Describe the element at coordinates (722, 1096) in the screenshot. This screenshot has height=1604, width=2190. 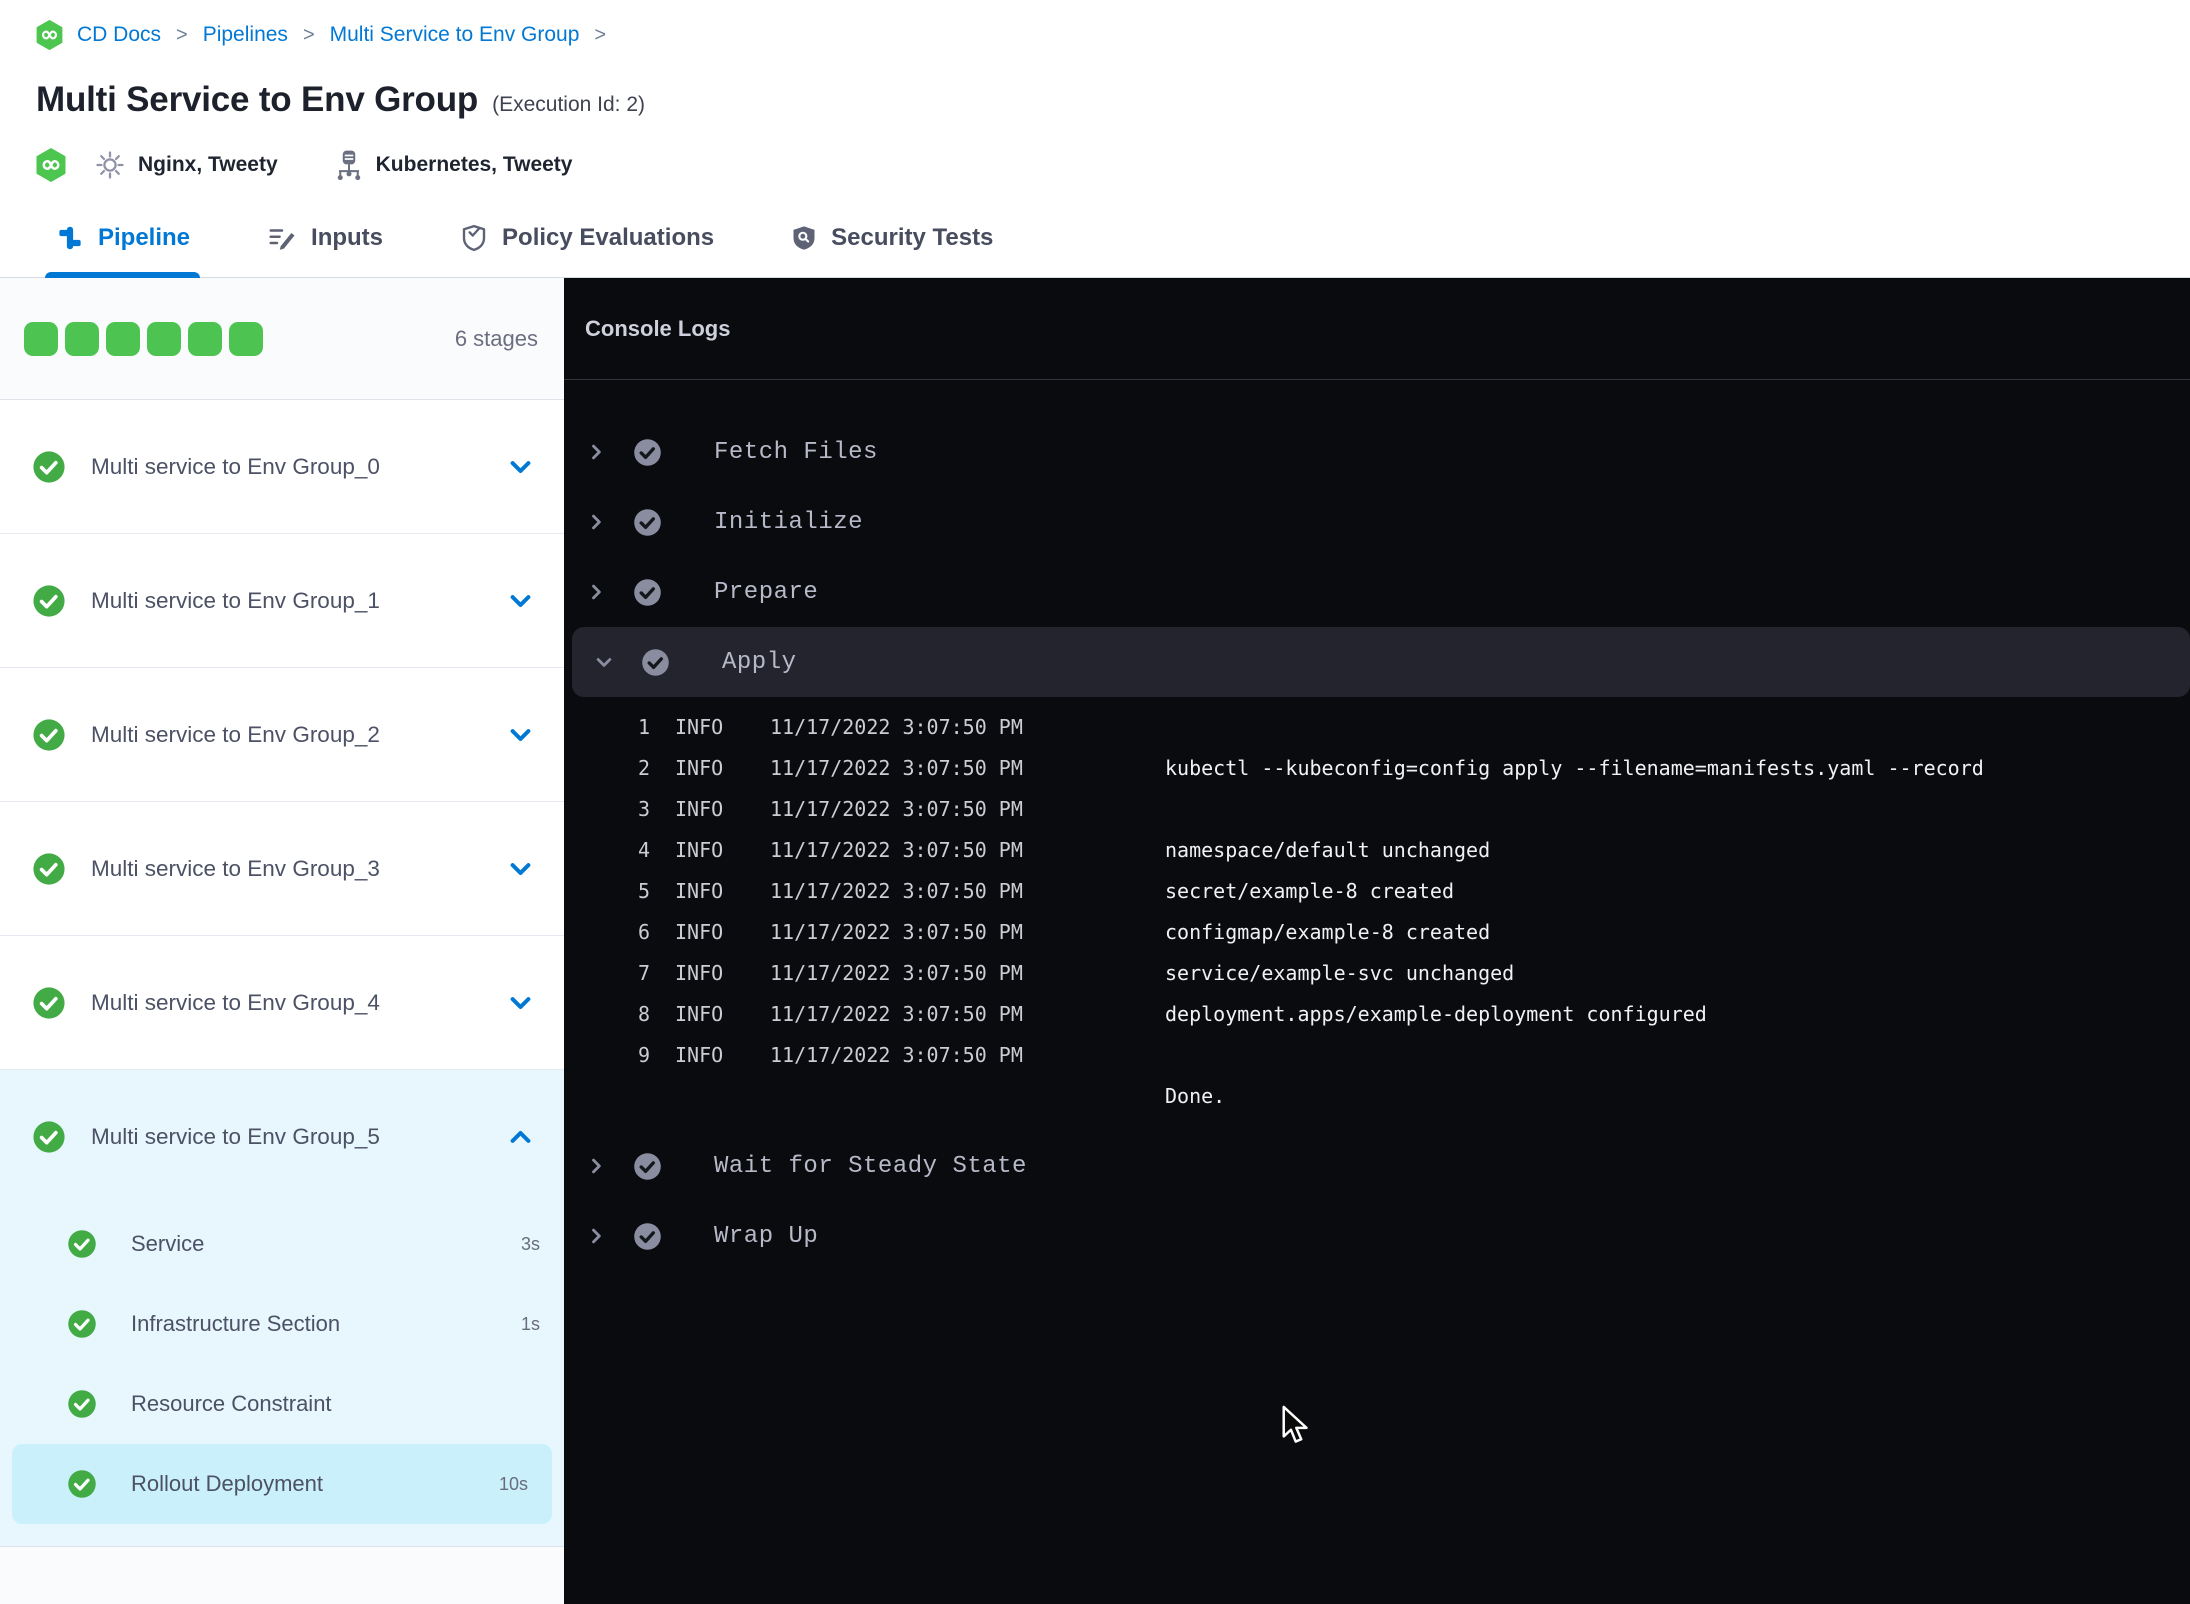
I see `log-level` at that location.